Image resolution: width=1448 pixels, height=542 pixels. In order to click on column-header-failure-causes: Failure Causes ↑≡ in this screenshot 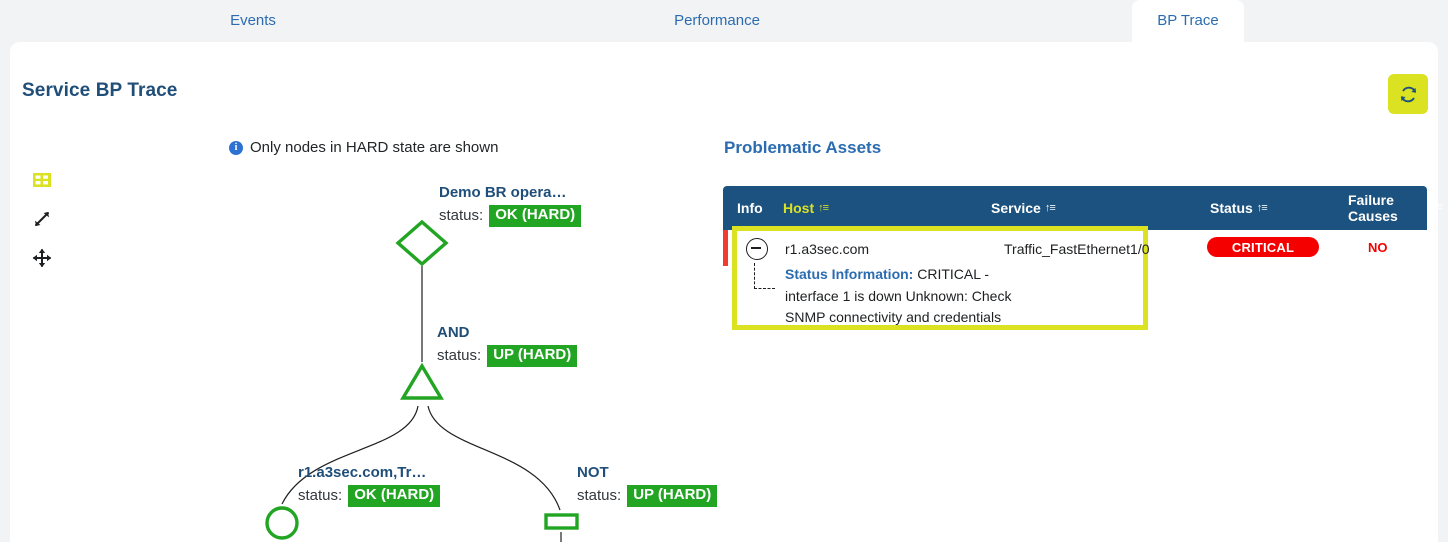, I will do `click(1395, 208)`.